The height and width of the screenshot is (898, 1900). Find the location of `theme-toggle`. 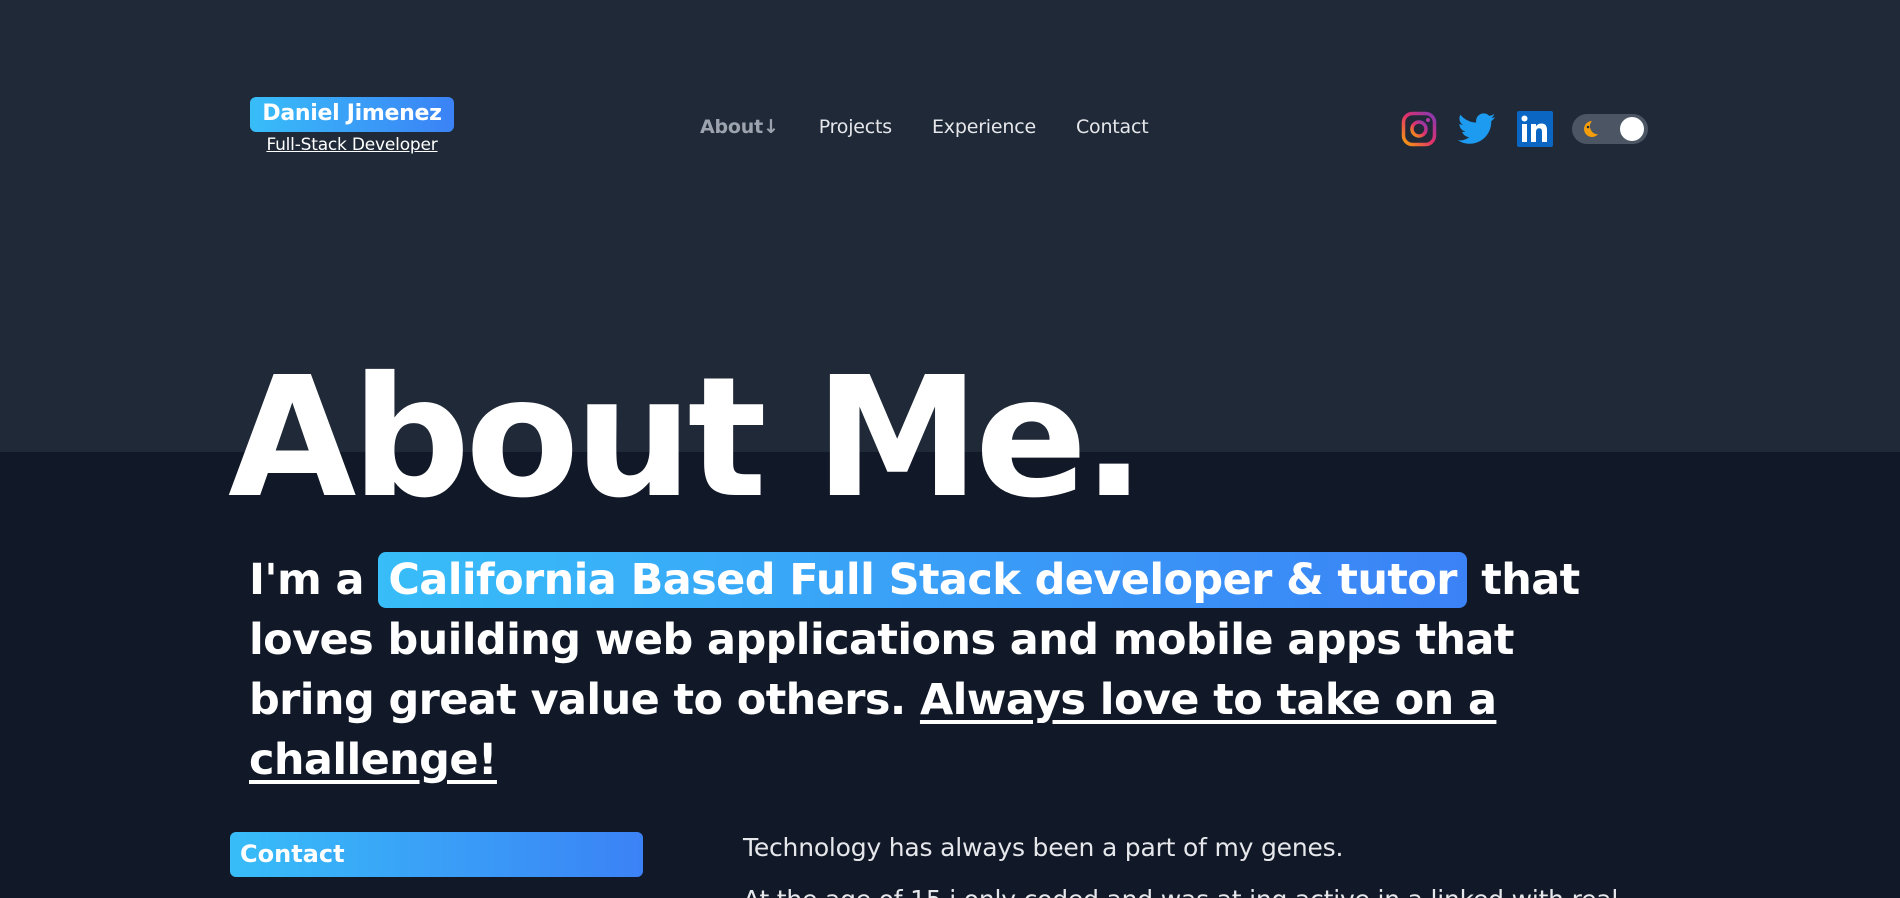

theme-toggle is located at coordinates (1610, 129).